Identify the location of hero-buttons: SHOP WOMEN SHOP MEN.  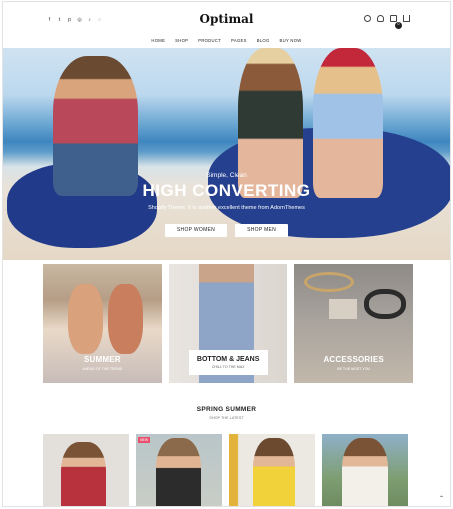
(226, 230).